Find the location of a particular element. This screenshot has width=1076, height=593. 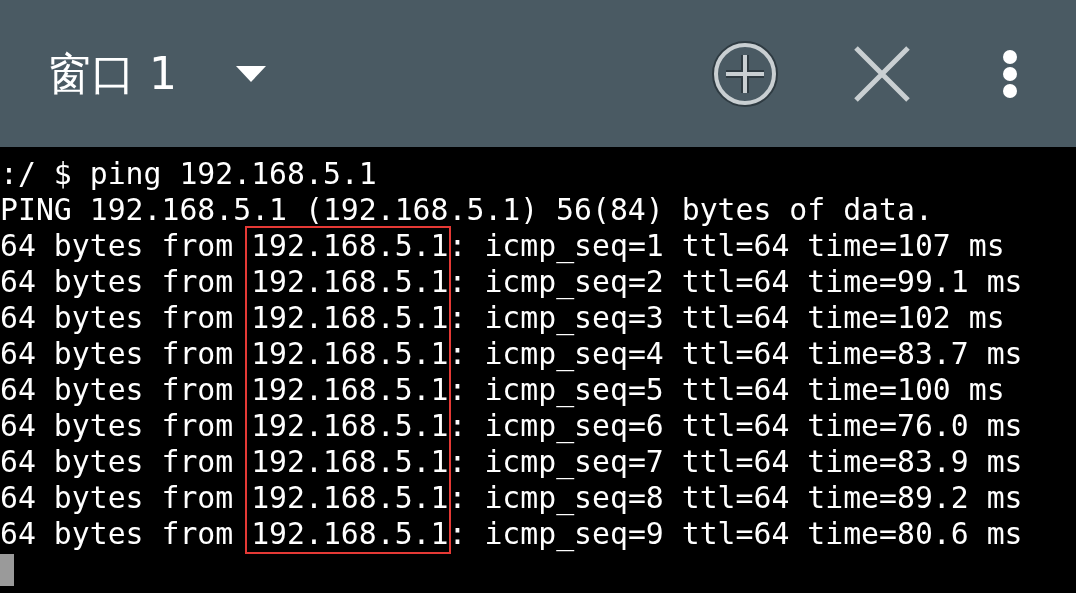

terminal-line: 64 bytes from 192.168.5.1: icmp_seq=2 ttl=64 time=99.1 ms is located at coordinates (512, 282).